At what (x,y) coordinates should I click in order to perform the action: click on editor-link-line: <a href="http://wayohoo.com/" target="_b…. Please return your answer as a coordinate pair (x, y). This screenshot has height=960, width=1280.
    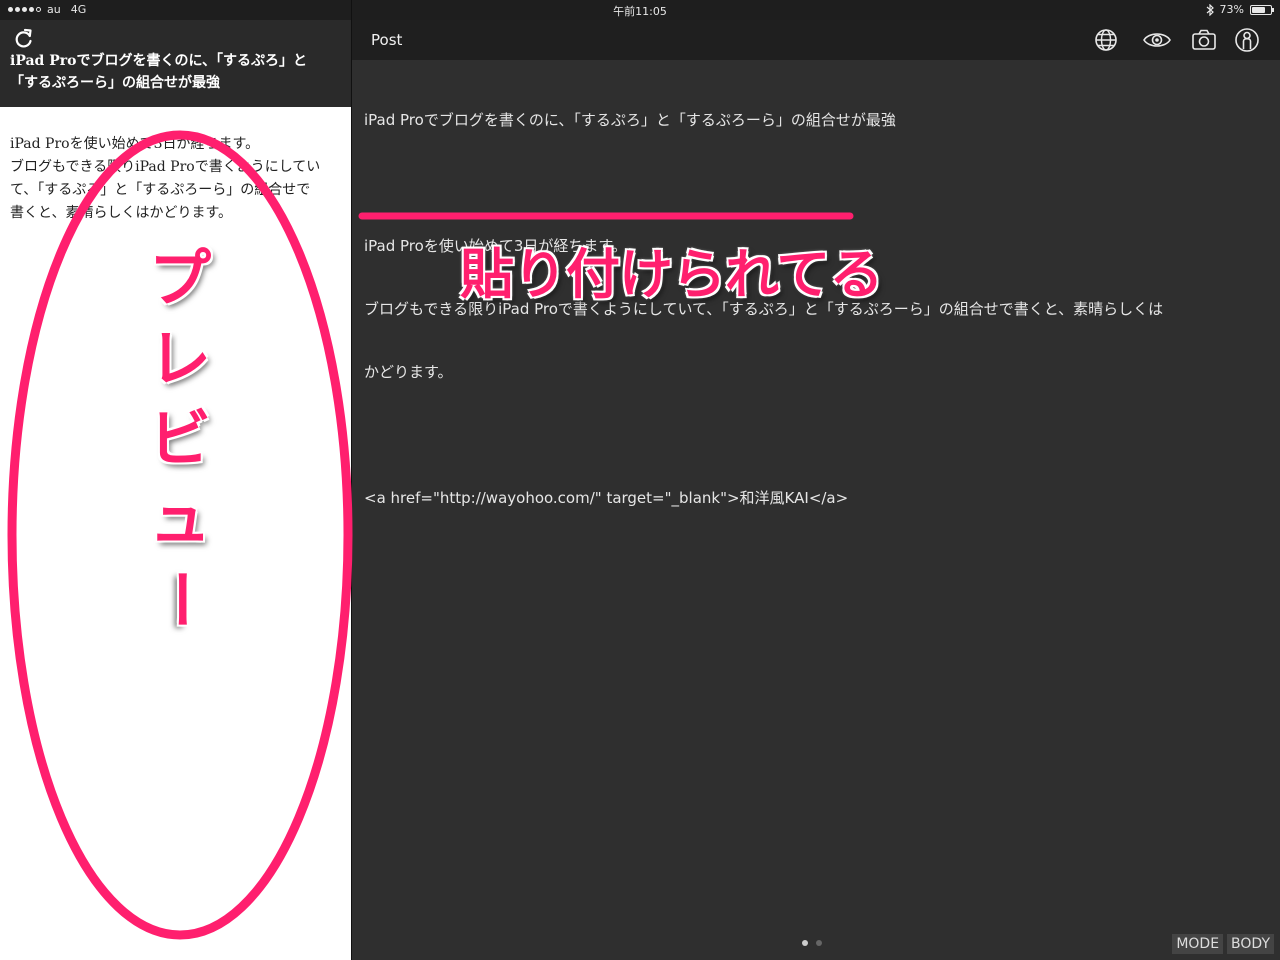
    Looking at the image, I should click on (606, 498).